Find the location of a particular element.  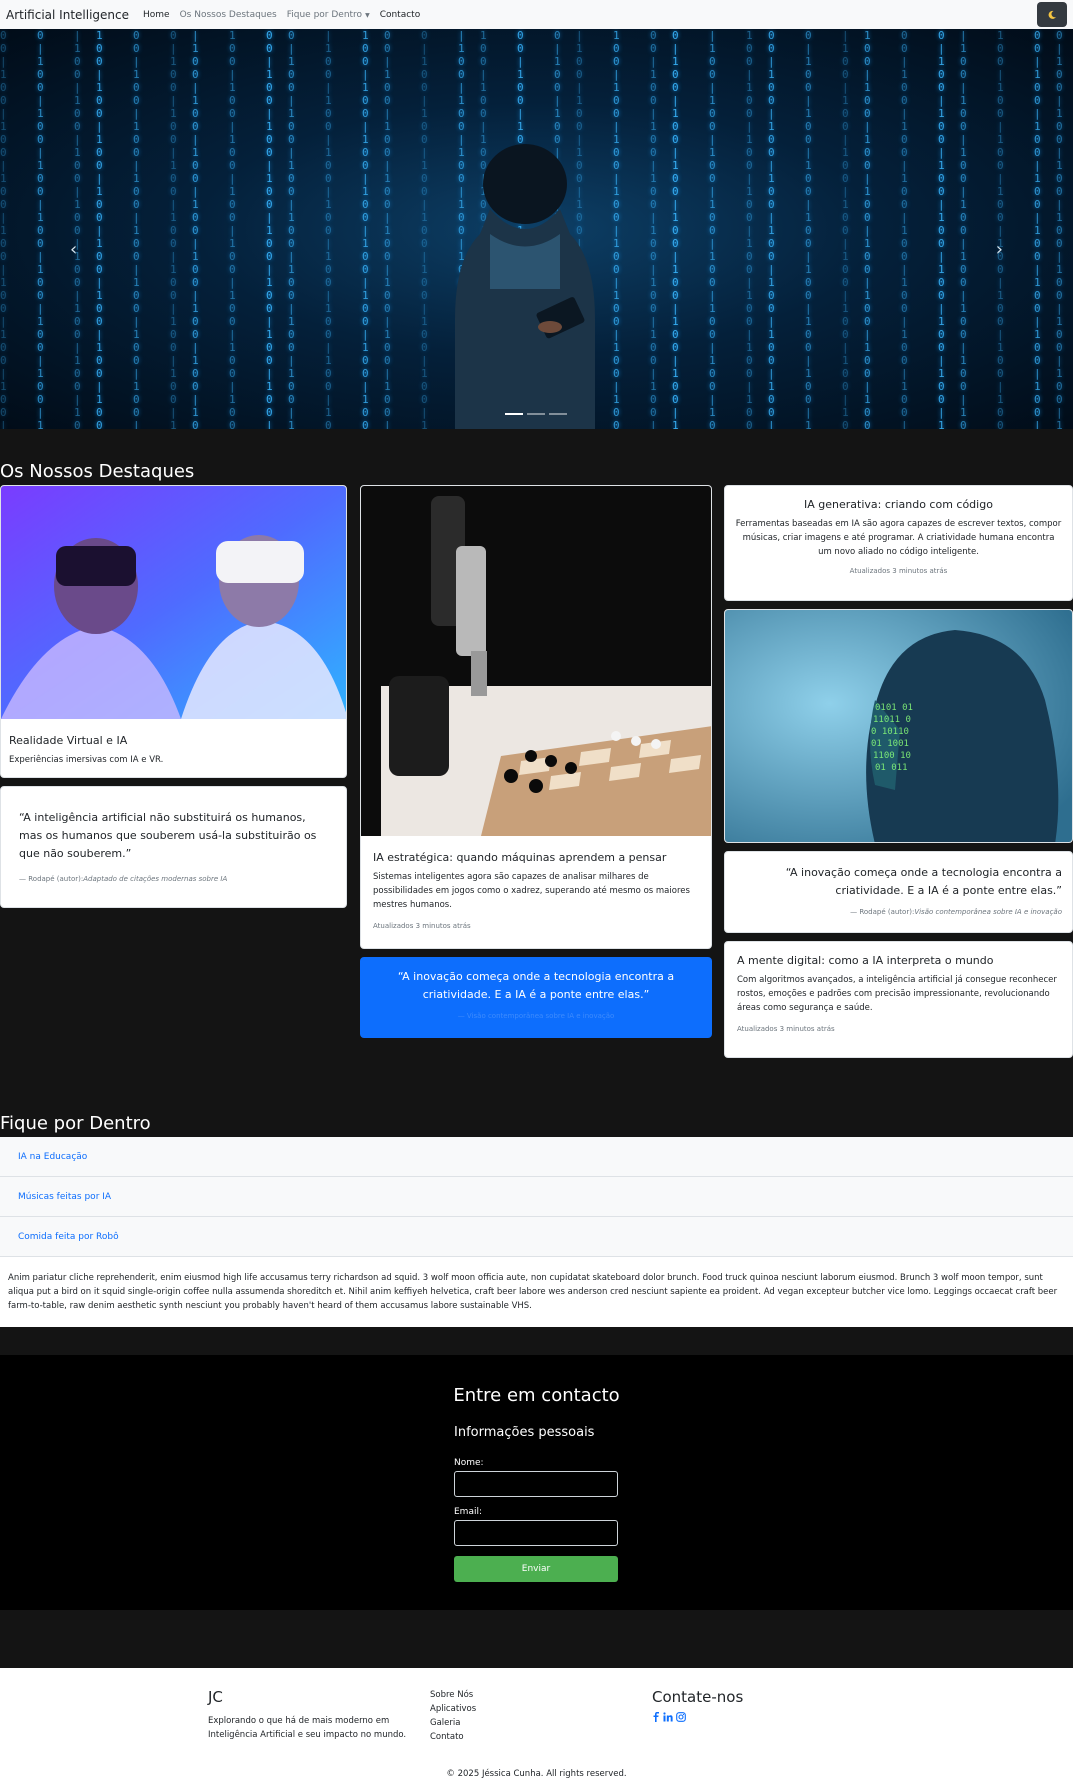

chess-image is located at coordinates (536, 661).